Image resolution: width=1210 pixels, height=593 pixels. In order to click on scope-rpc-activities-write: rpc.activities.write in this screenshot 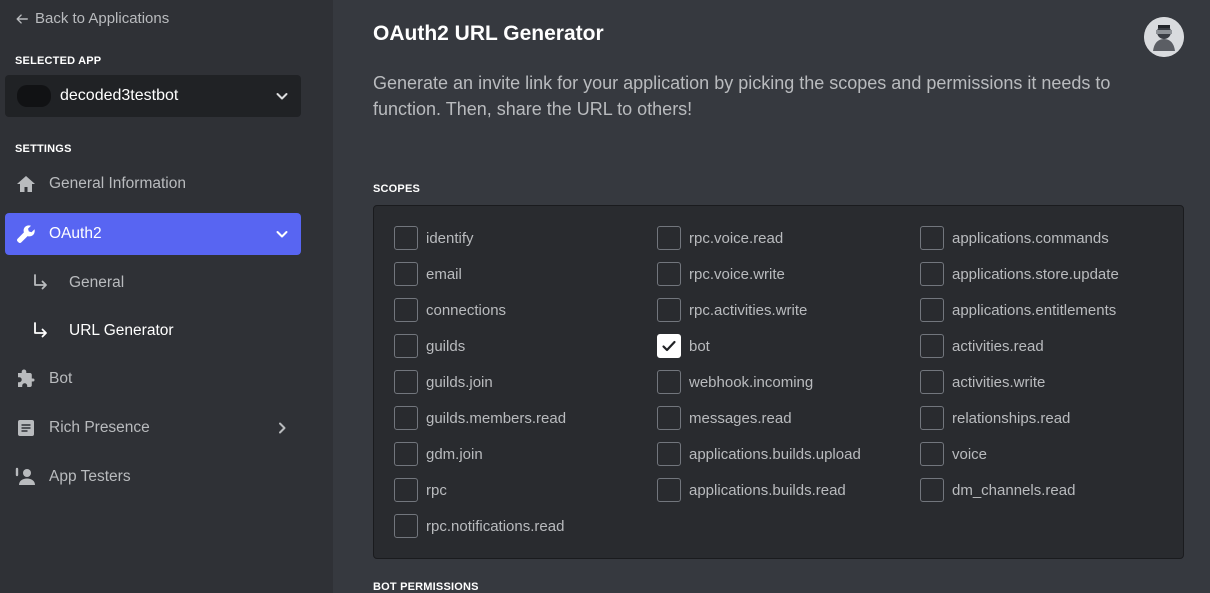, I will do `click(732, 310)`.